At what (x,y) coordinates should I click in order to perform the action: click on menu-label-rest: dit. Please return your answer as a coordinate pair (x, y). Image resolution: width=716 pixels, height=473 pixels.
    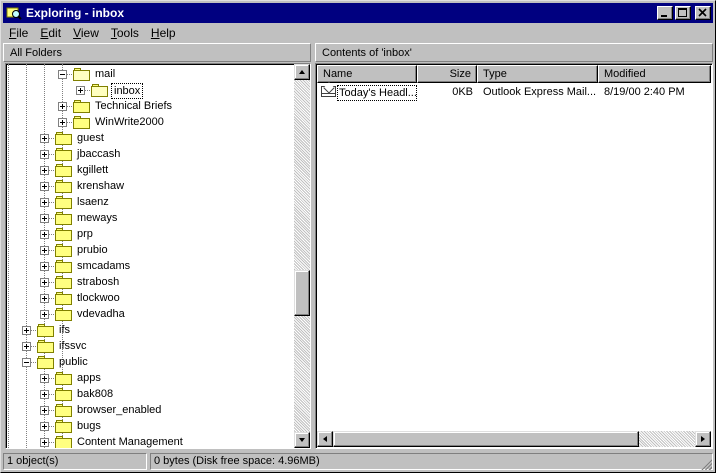
    Looking at the image, I should click on (55, 33).